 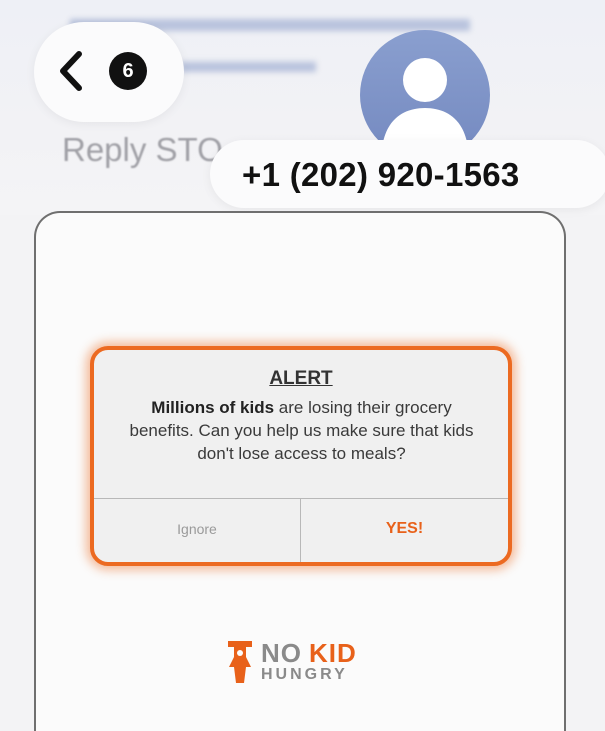 What do you see at coordinates (197, 530) in the screenshot?
I see `ignore-button: Ignore` at bounding box center [197, 530].